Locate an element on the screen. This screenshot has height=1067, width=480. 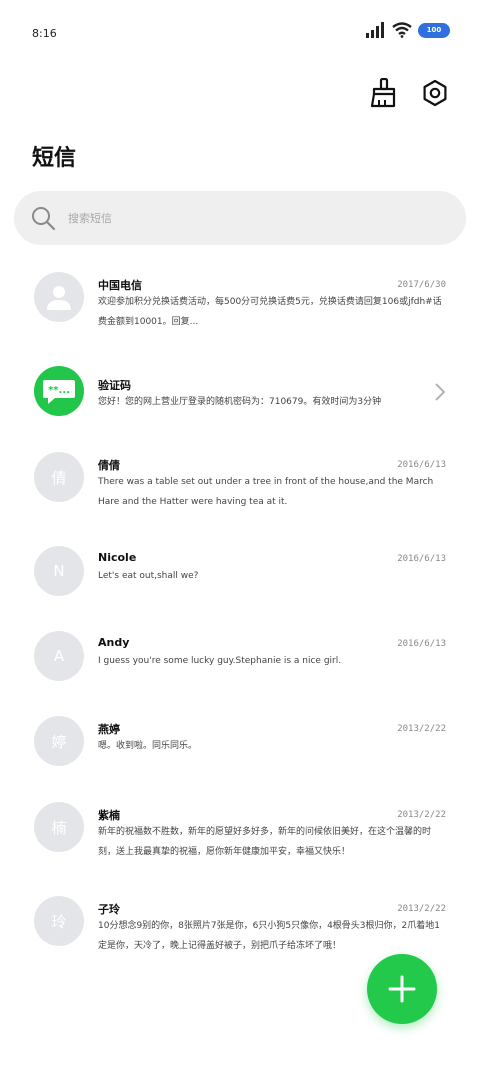
contact-name: Nicole is located at coordinates (117, 557).